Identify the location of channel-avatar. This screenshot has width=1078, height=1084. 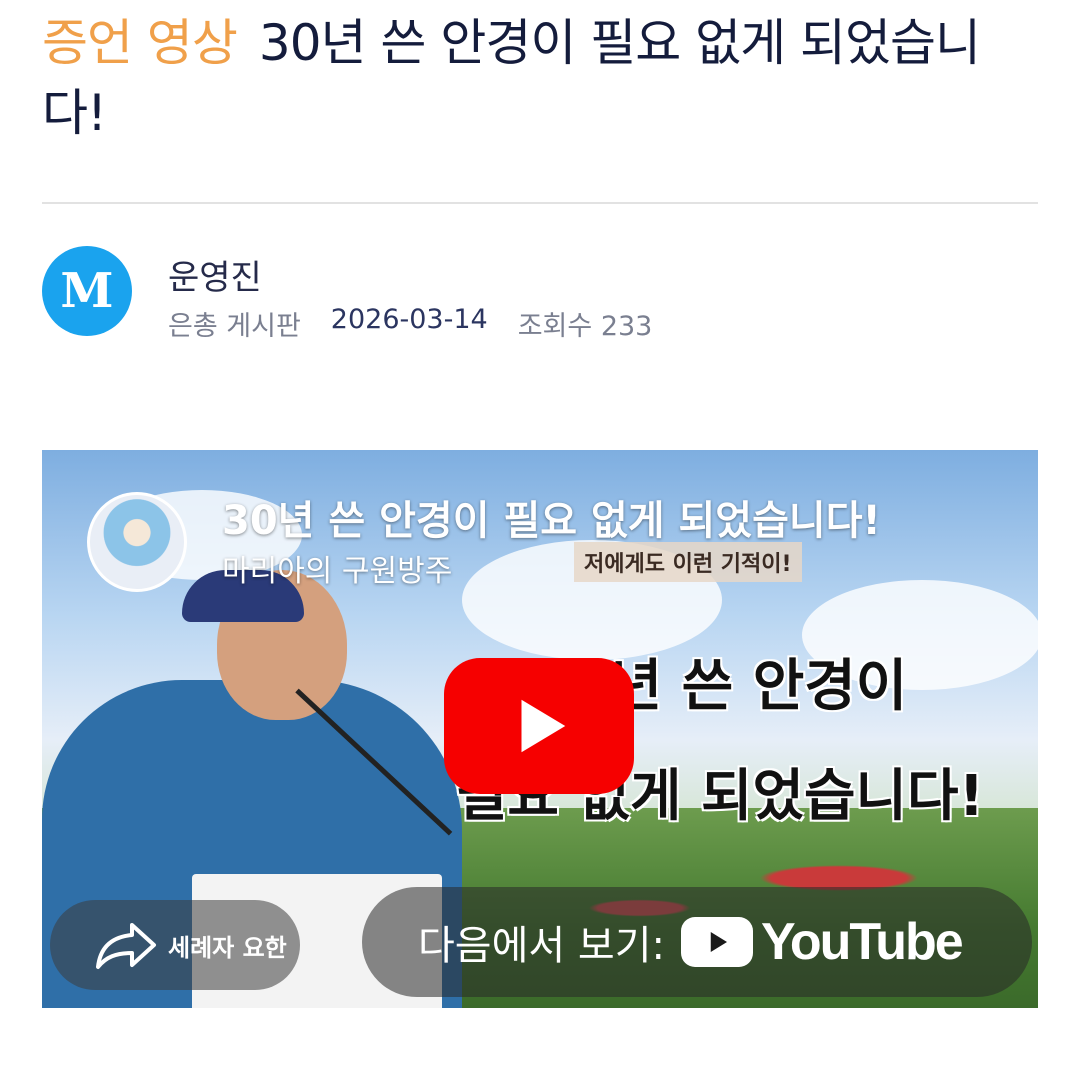
(137, 542).